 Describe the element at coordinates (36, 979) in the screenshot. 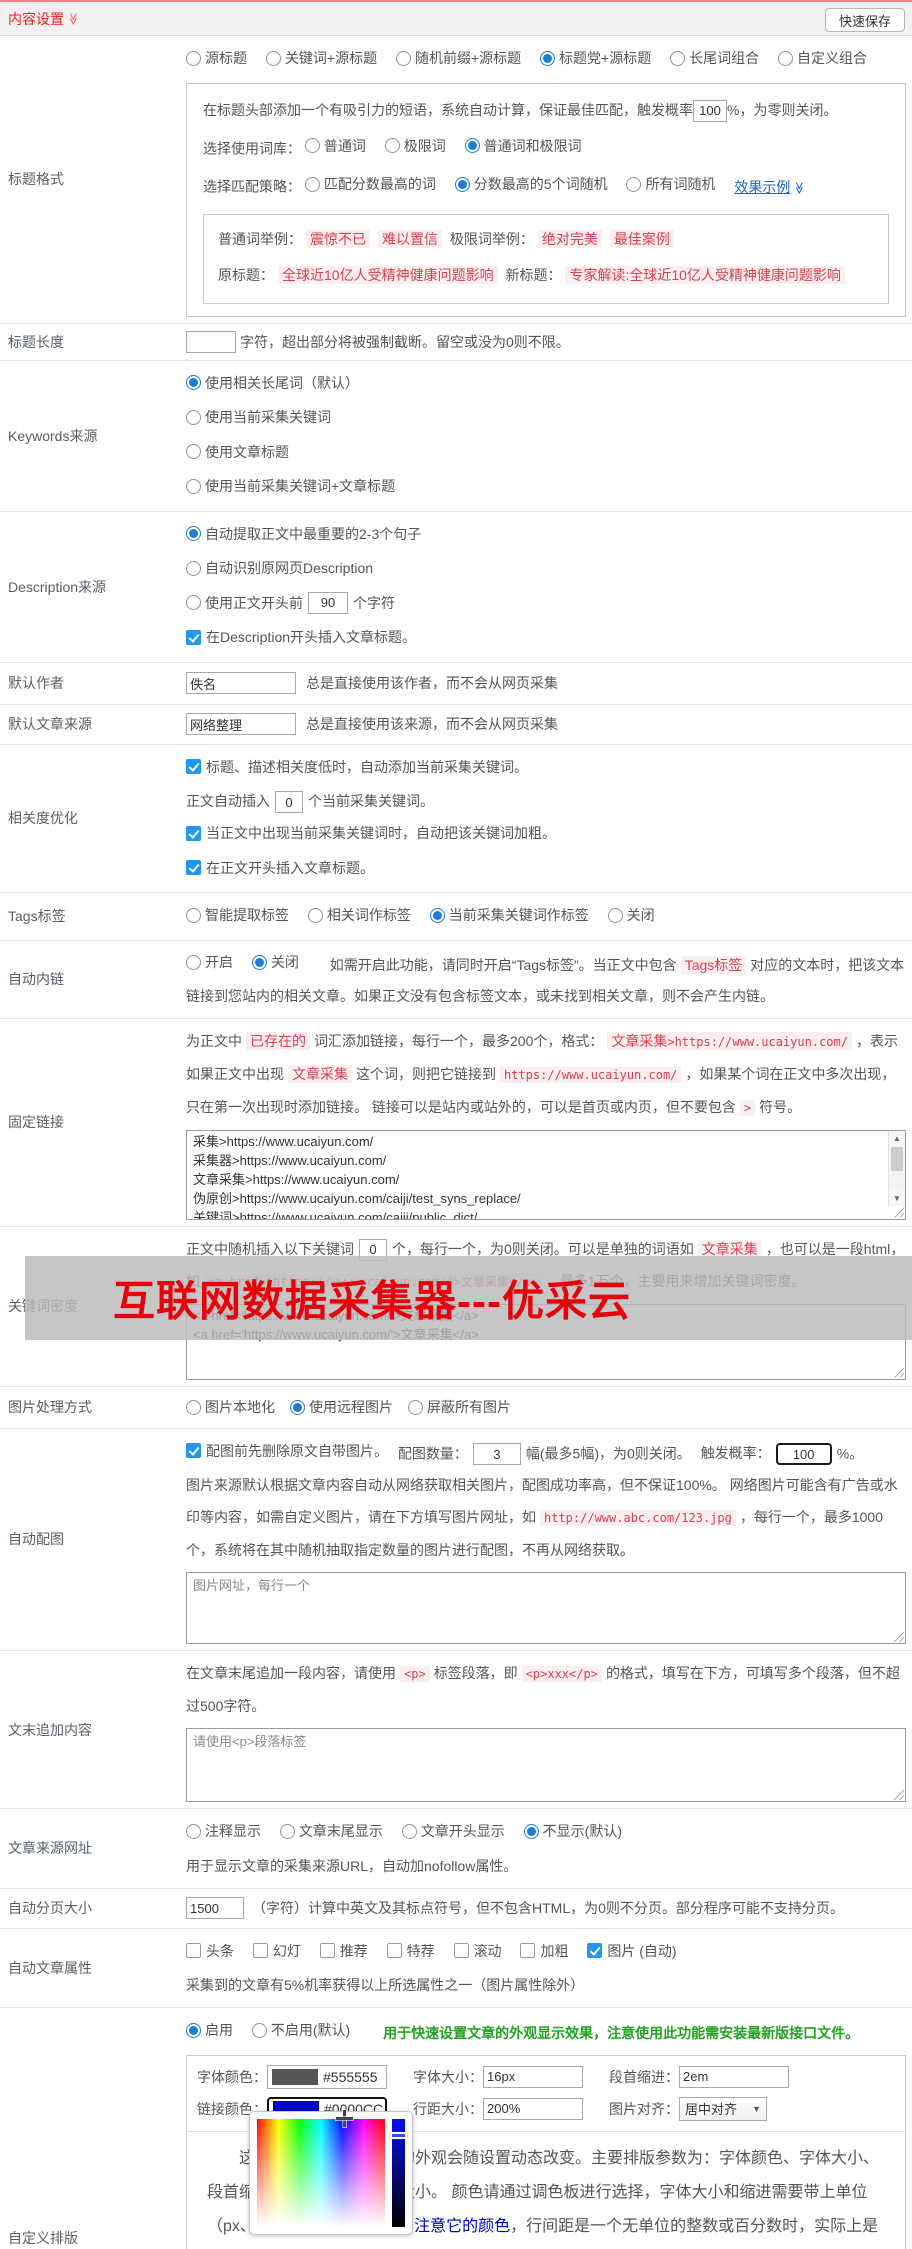

I see `row-label: 自动内链` at that location.